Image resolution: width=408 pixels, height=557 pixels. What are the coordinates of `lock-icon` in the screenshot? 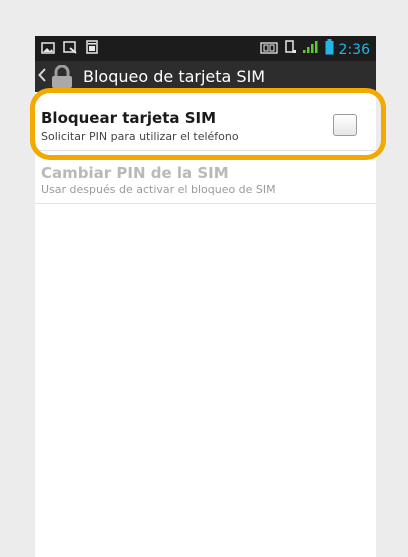 It's located at (62, 79).